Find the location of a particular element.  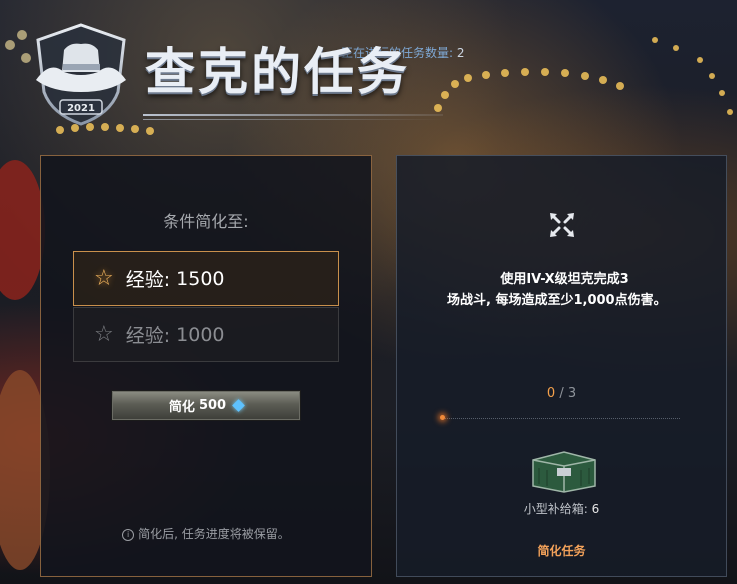

reward-label: 小型补给箱: 6 is located at coordinates (561, 508).